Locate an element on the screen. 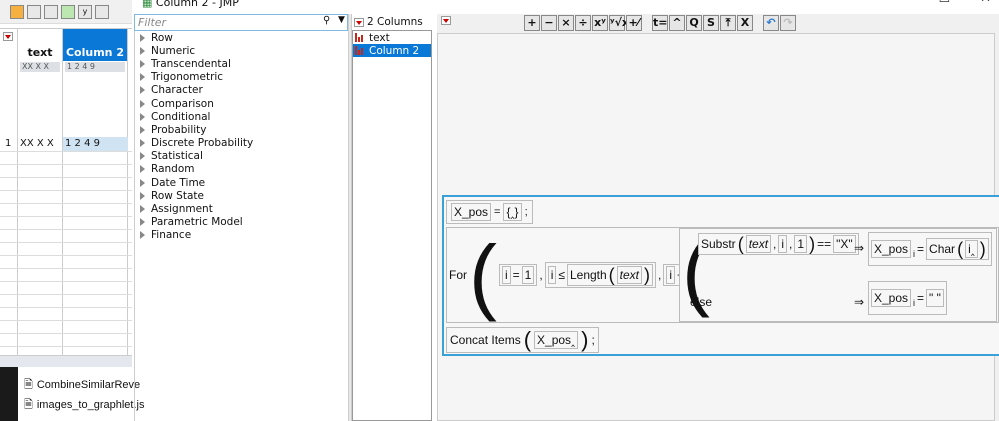 This screenshot has height=421, width=999. multiply-button: × is located at coordinates (566, 22).